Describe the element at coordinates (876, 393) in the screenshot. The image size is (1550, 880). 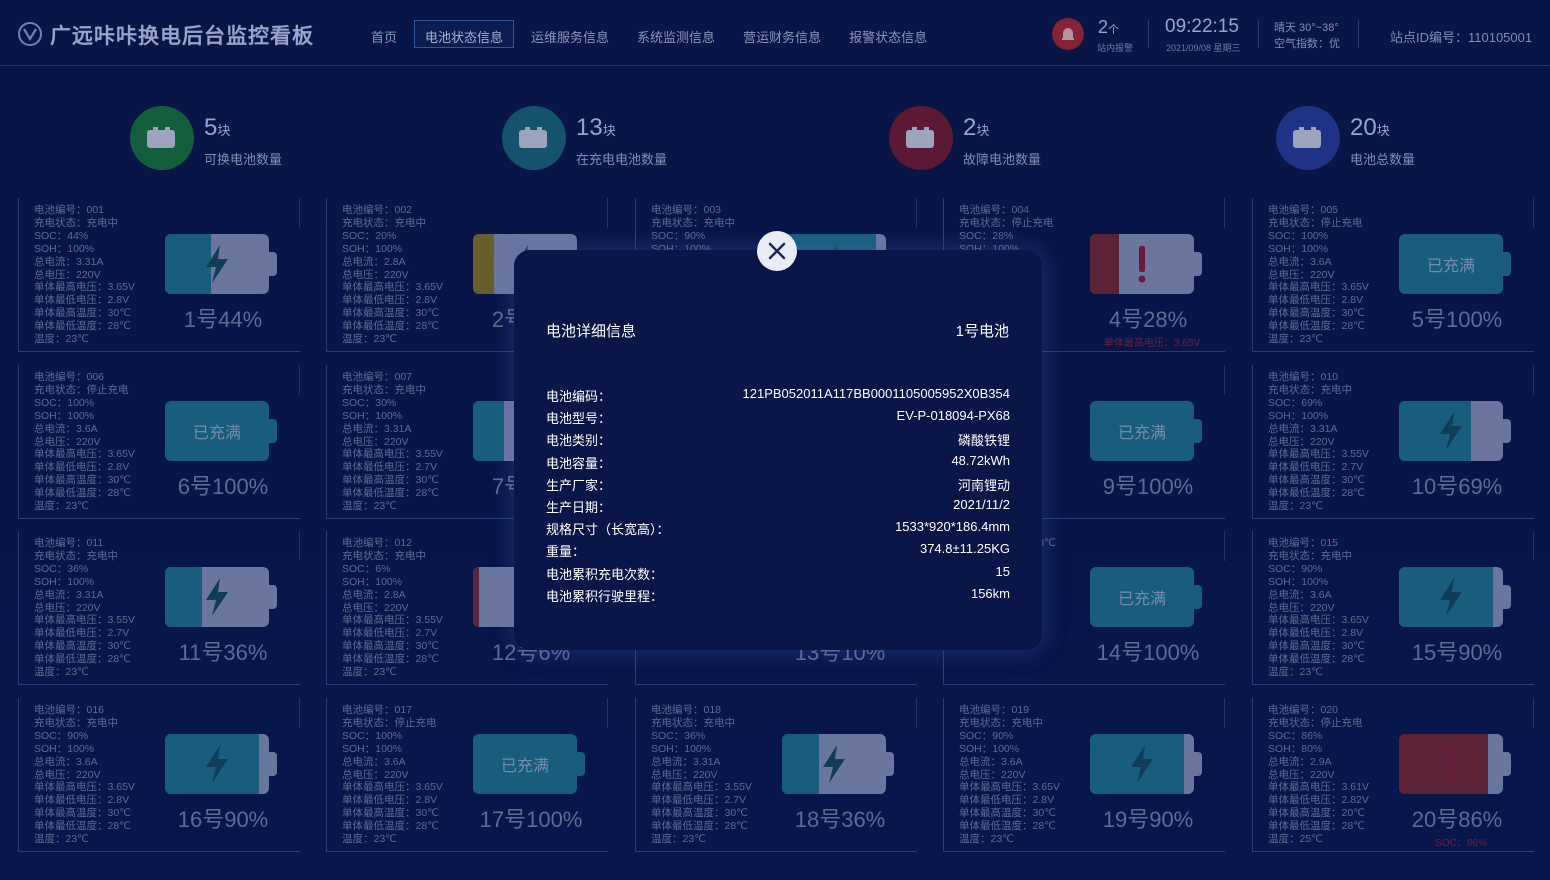
I see `detail-value: 121PB052011A117BB0001105005952X0B354` at that location.